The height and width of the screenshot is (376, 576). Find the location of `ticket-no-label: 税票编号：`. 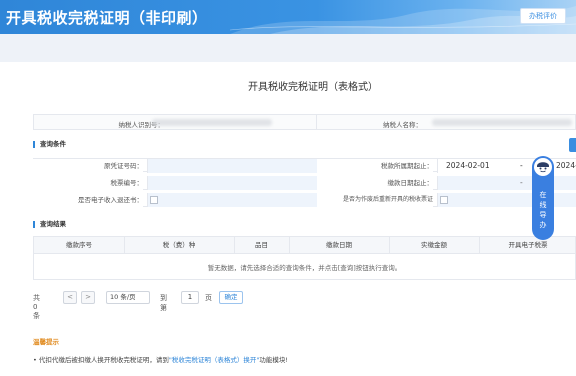

ticket-no-label: 税票编号： is located at coordinates (88, 183).